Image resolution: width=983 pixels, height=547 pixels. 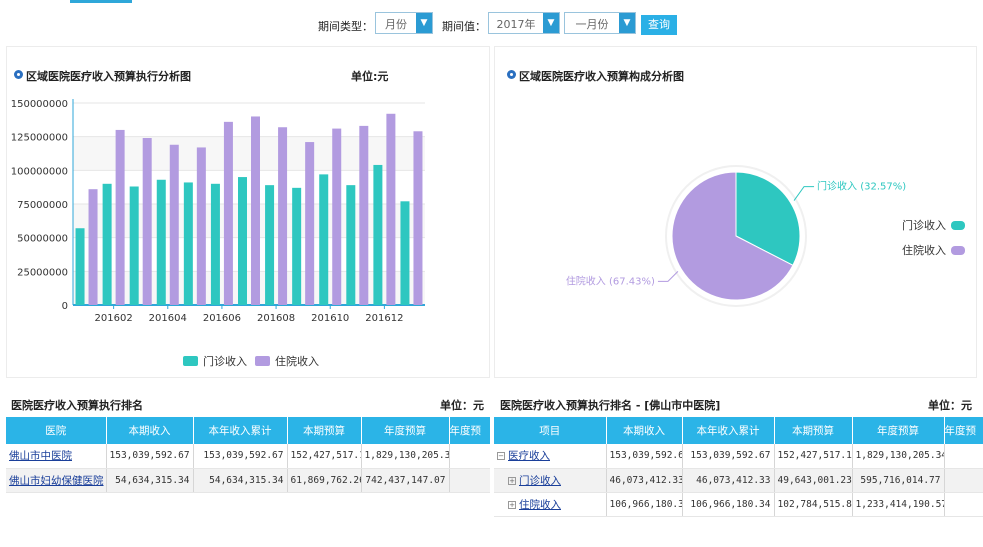 What do you see at coordinates (813, 456) in the screenshot?
I see `table-cell: 152,427,517.11` at bounding box center [813, 456].